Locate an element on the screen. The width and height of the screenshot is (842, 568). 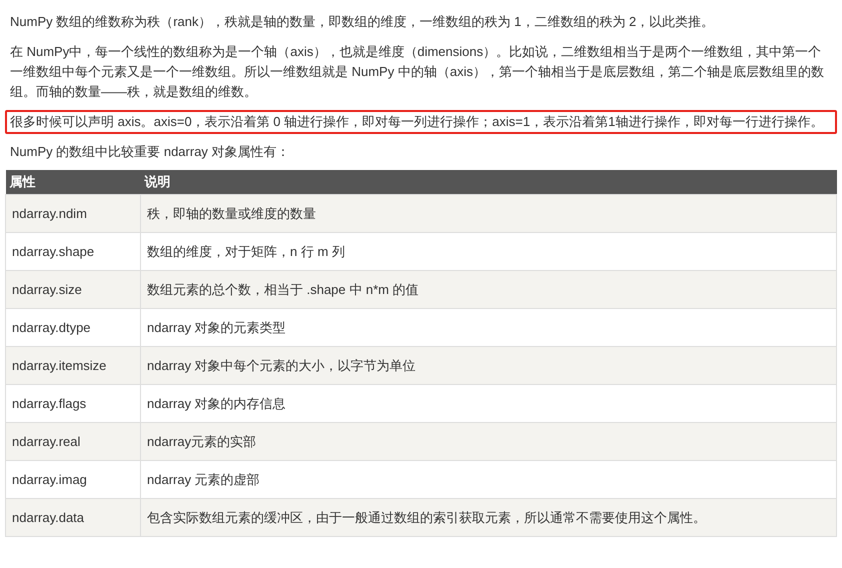
paragraph: NumPy 的数组中比较重要 ndarray 对象属性有： is located at coordinates (150, 152).